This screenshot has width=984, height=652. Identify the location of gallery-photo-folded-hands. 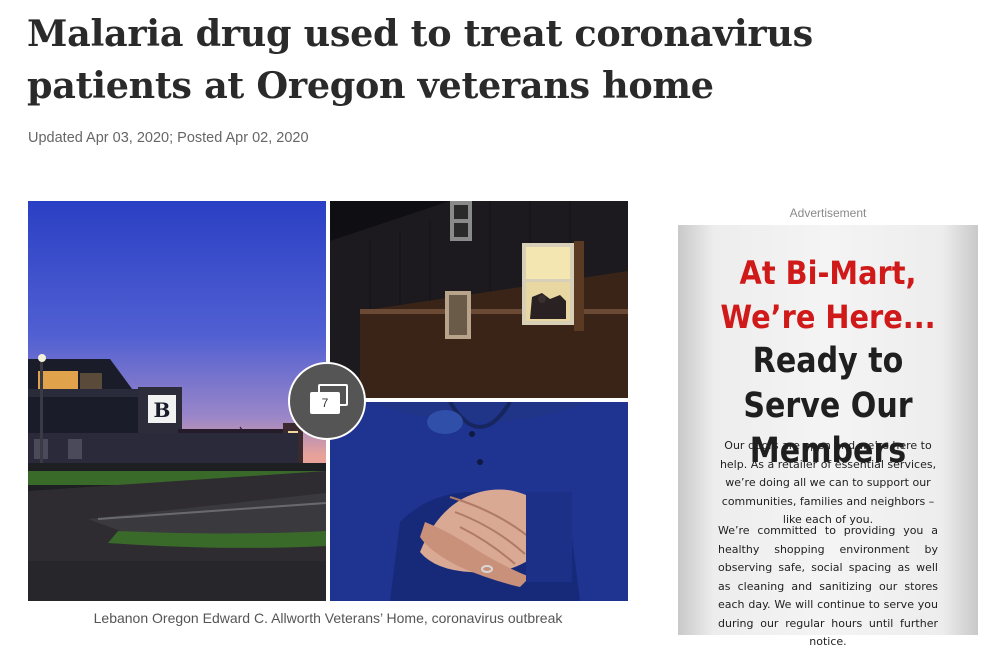
(479, 501).